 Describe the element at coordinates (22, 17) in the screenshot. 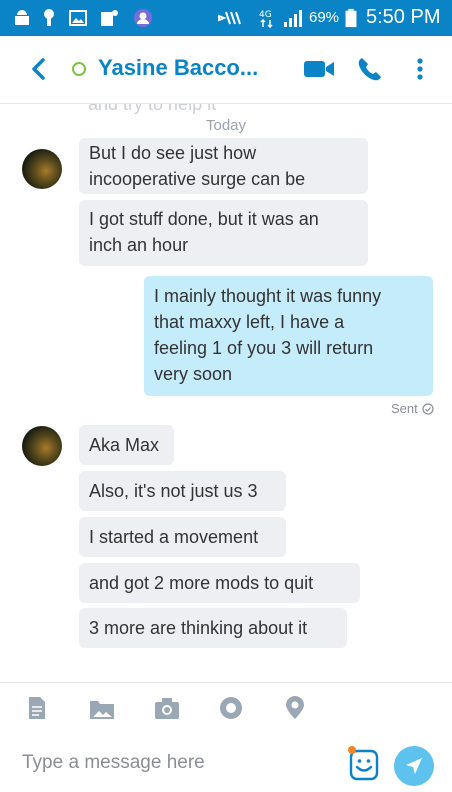

I see `android-icon` at that location.